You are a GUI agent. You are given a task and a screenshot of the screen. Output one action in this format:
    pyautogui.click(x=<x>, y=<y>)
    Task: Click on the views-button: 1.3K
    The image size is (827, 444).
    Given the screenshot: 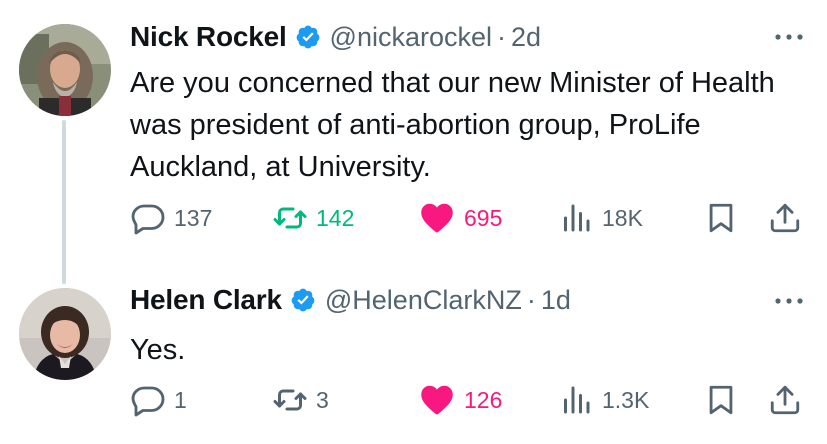 What is the action you would take?
    pyautogui.click(x=603, y=400)
    